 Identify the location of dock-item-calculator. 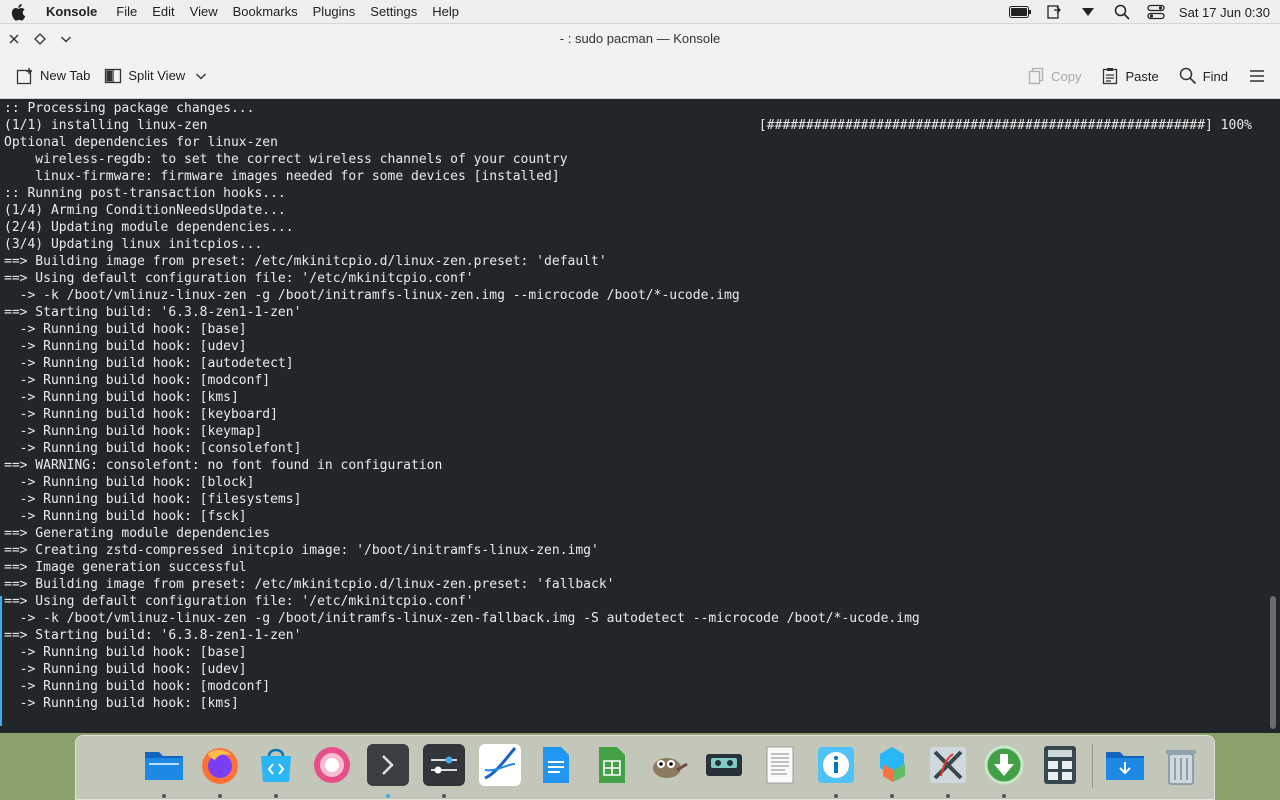
(1060, 768).